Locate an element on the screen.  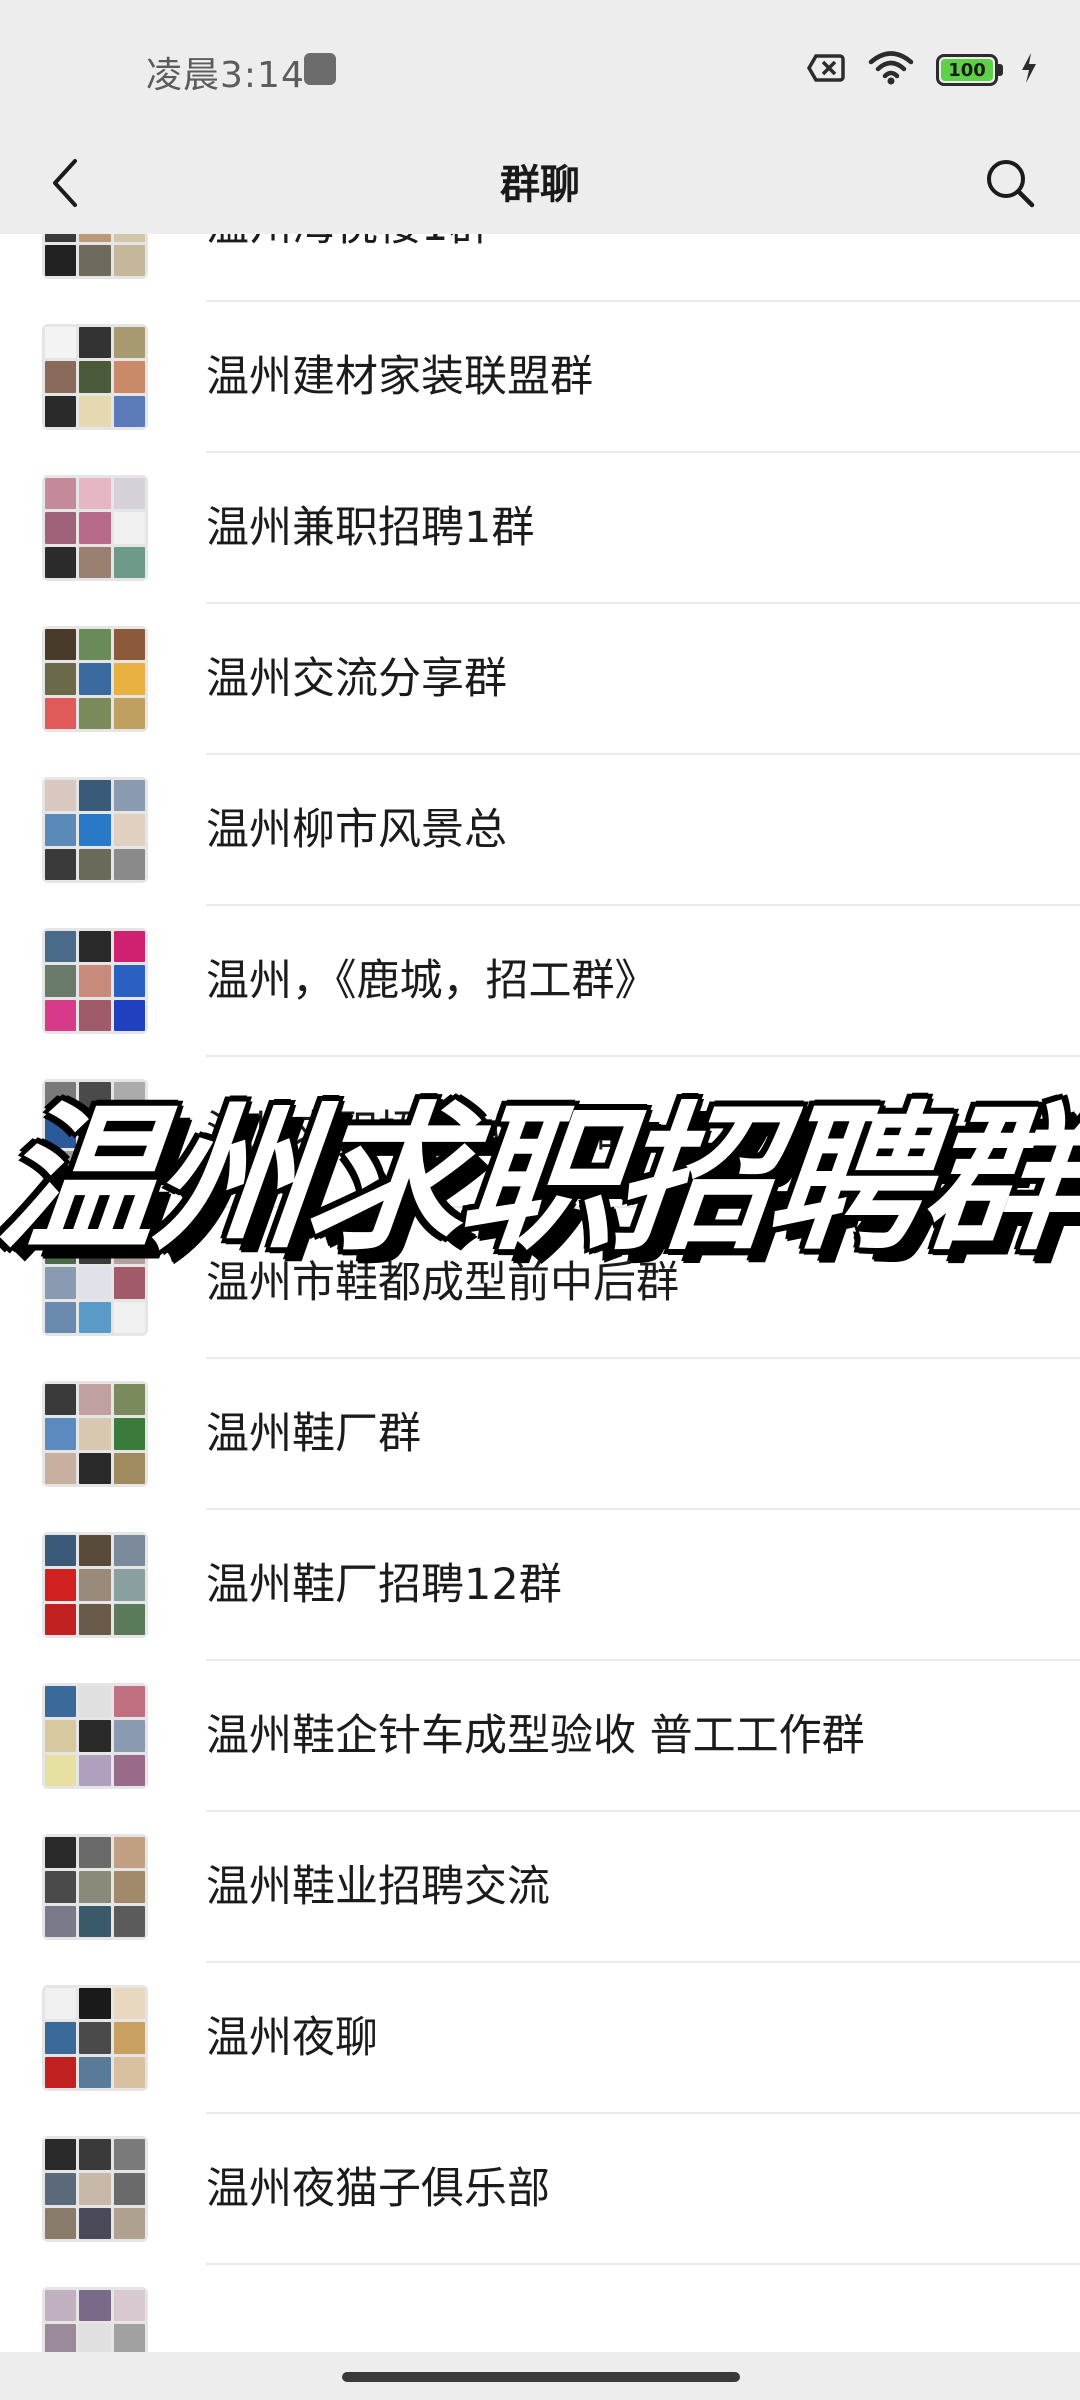
group-row: 温州交流分享群 is located at coordinates (540, 679).